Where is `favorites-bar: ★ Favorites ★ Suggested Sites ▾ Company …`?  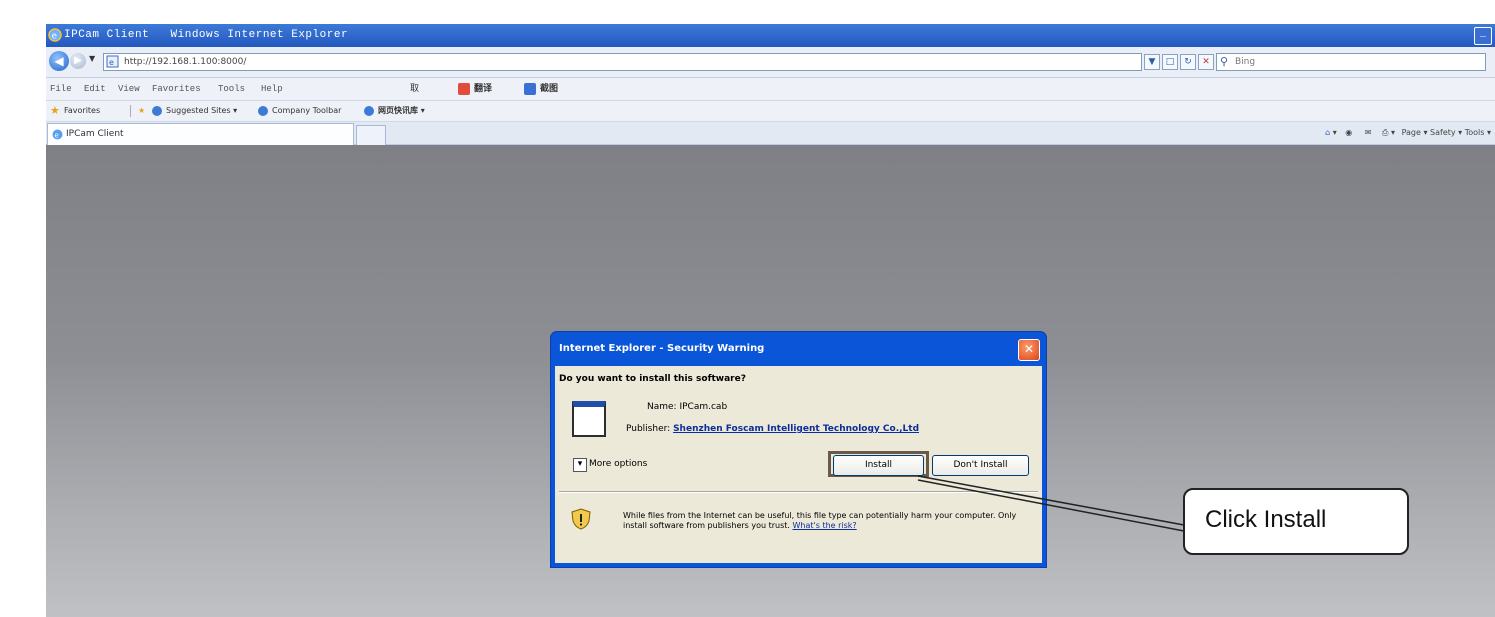 favorites-bar: ★ Favorites ★ Suggested Sites ▾ Company … is located at coordinates (770, 111).